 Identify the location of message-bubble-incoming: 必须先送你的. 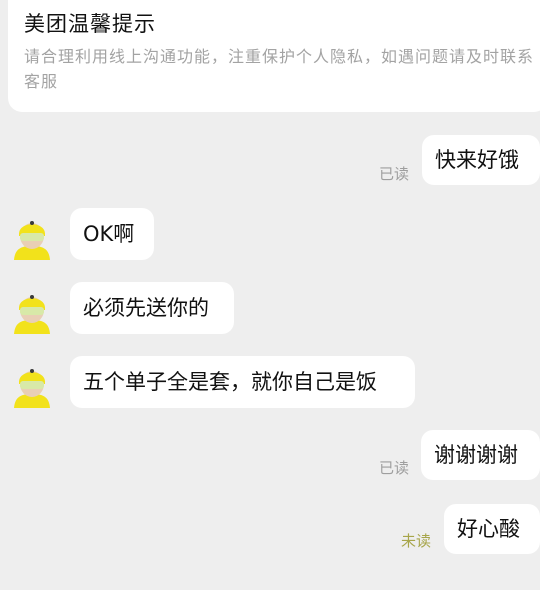
(152, 308).